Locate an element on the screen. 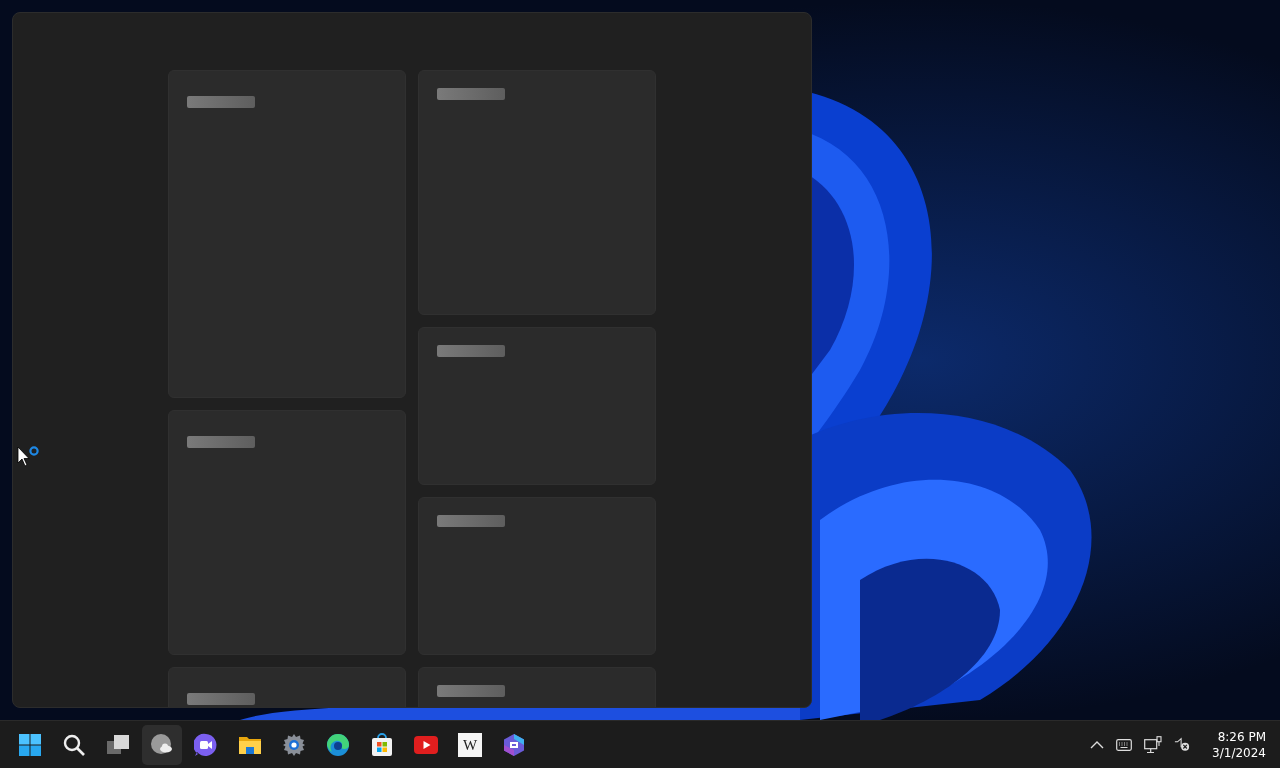  weather-icon is located at coordinates (162, 744).